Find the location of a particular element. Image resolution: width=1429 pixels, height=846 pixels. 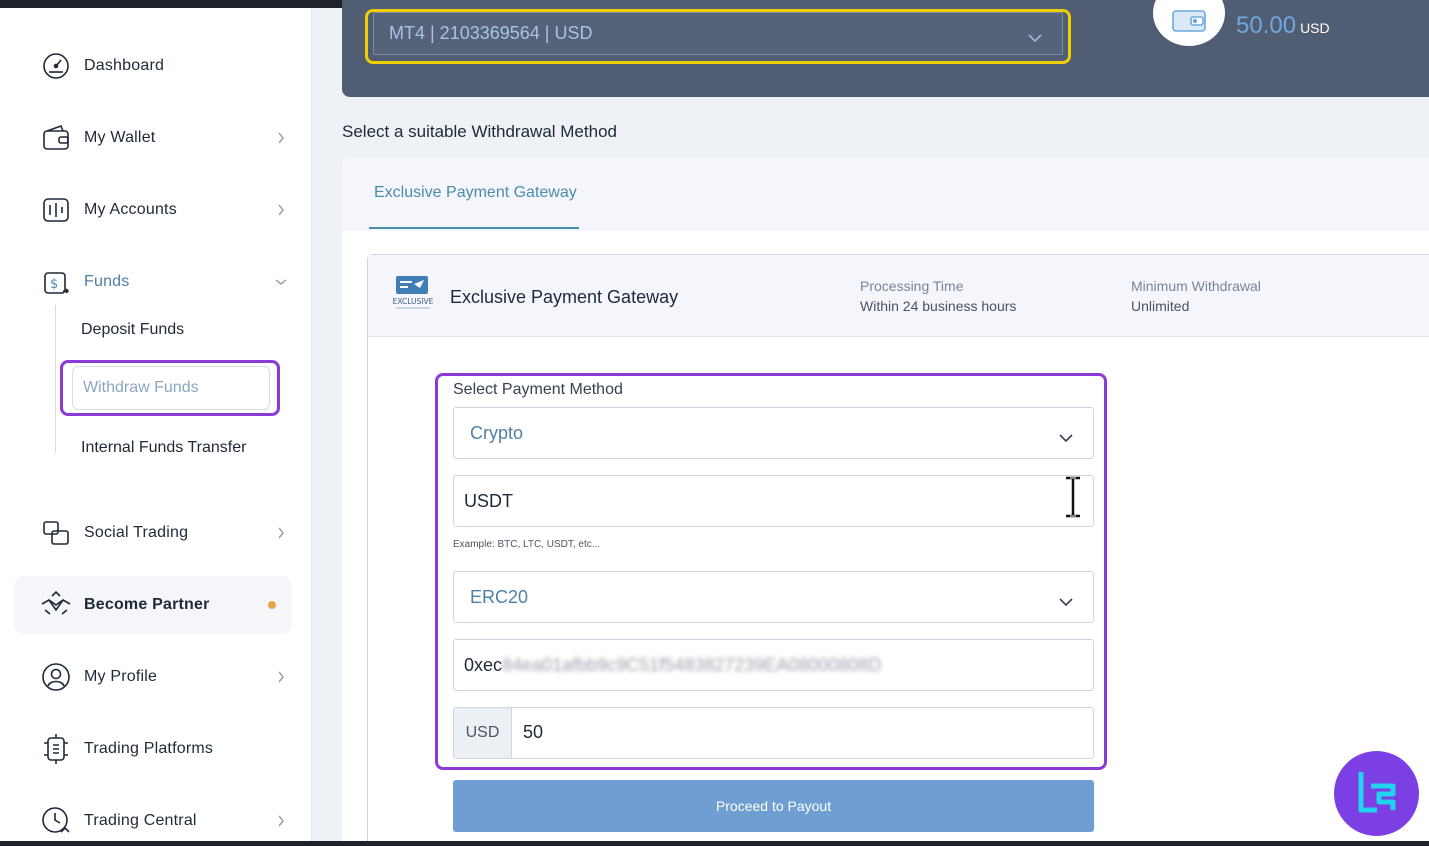

sidebar-item-my-accounts: My Accounts is located at coordinates (153, 210).